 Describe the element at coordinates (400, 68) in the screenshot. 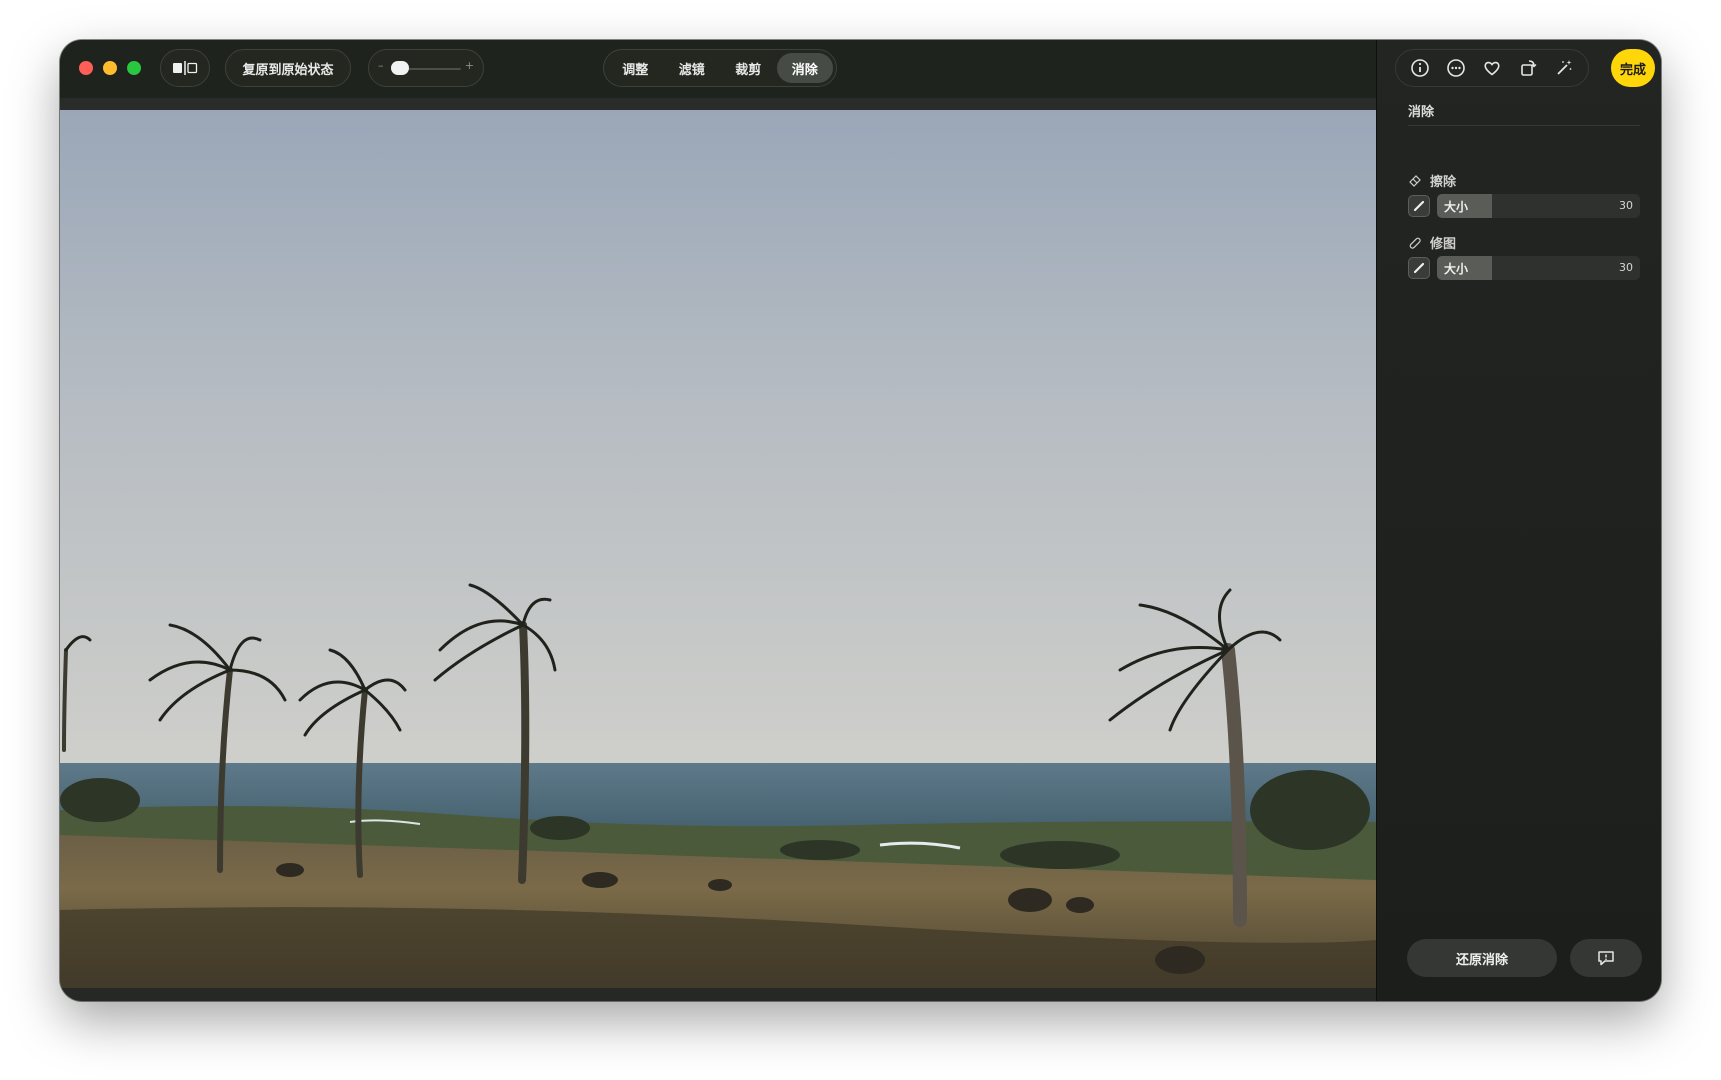

I see `zoom-knob` at that location.